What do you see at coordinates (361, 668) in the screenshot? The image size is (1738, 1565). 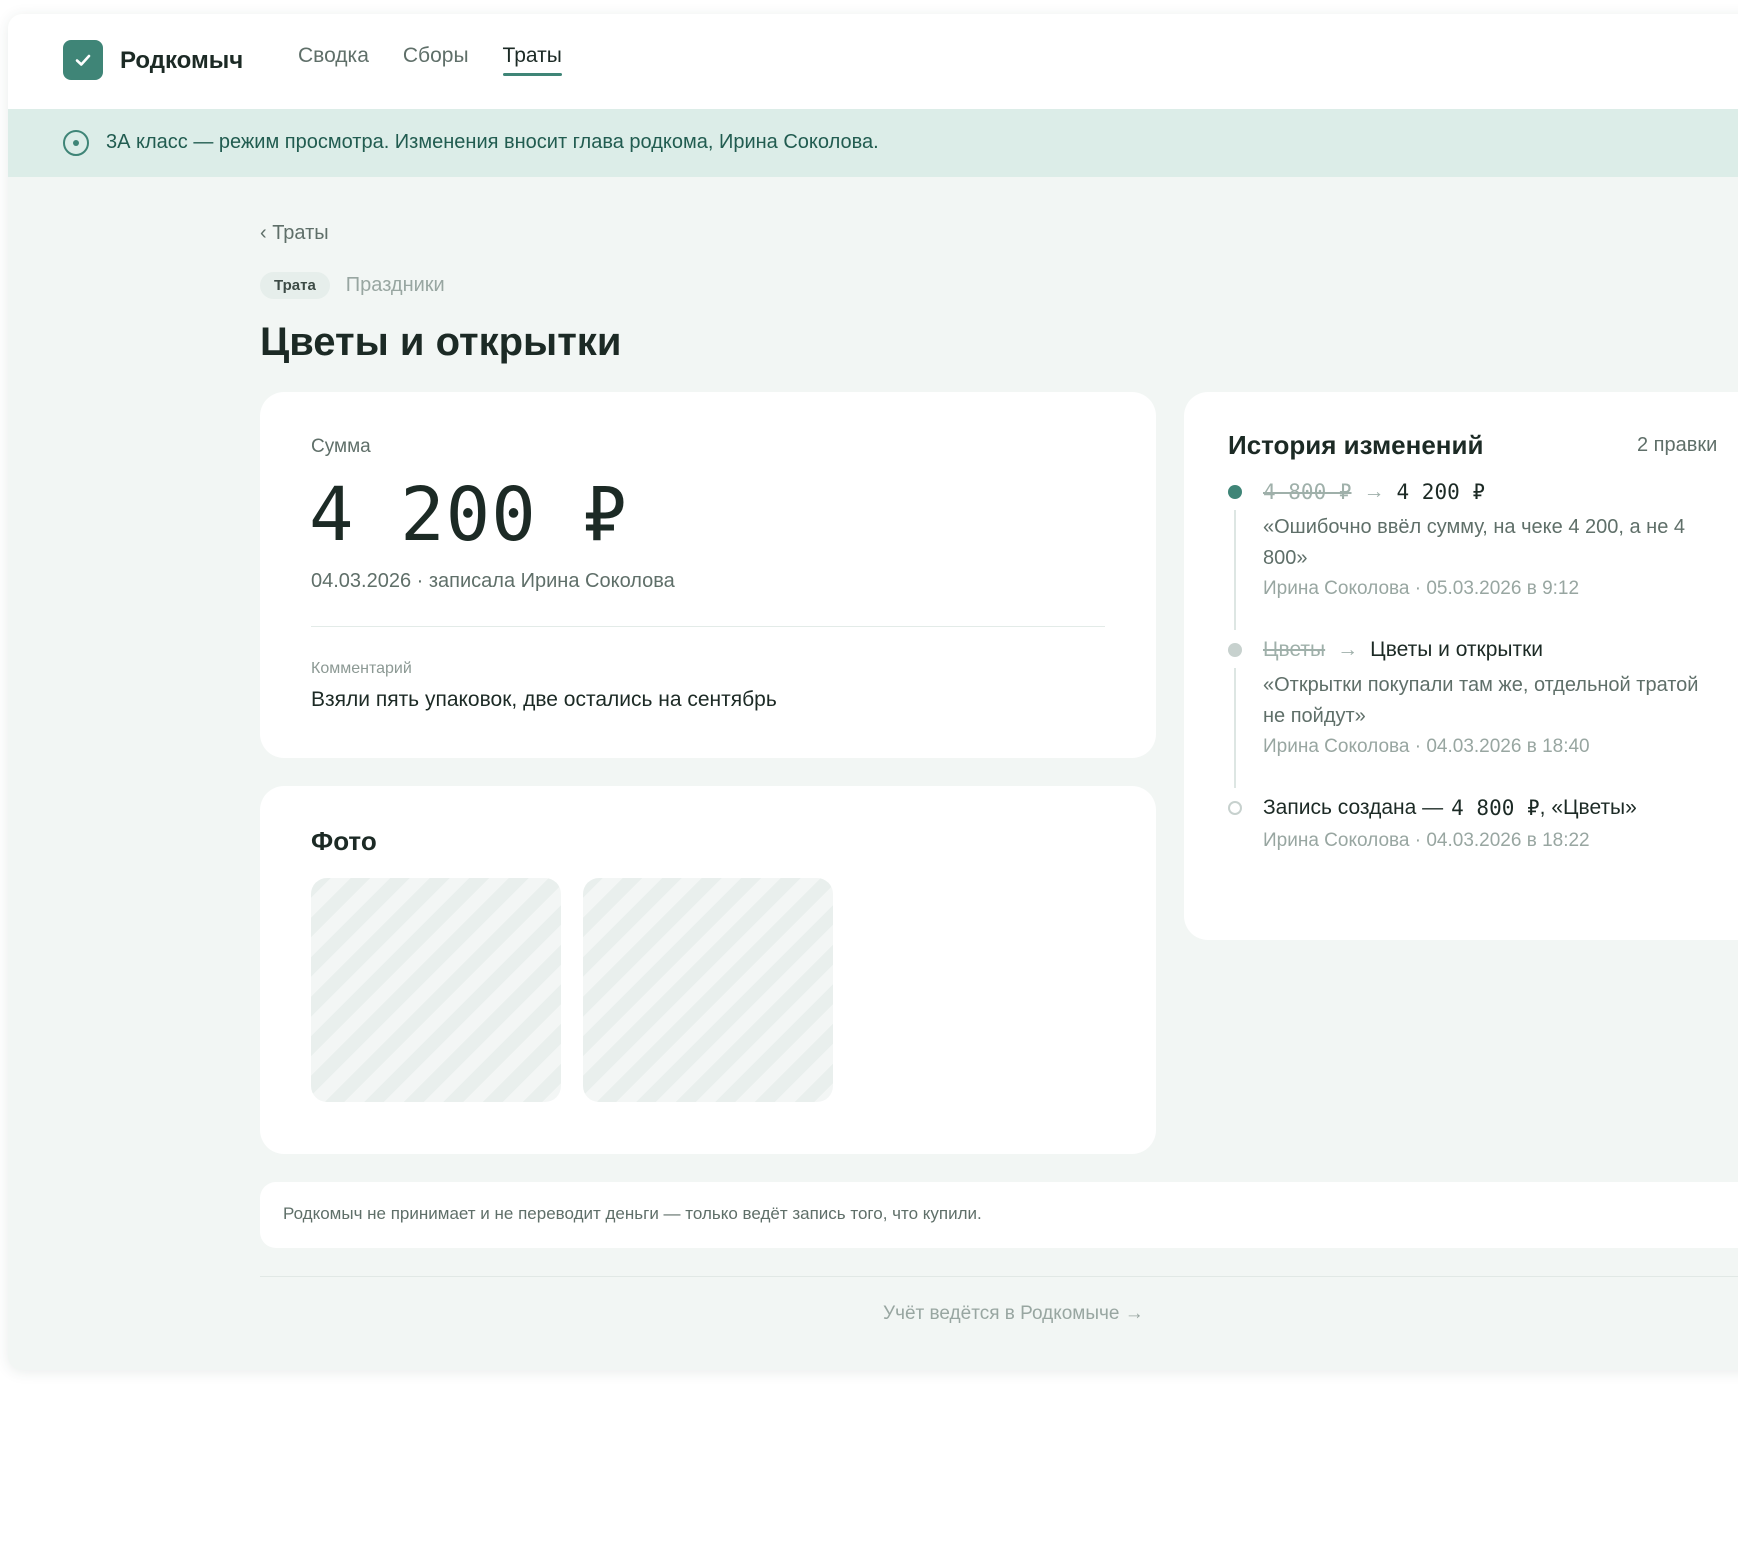 I see `comment-label: Комментарий` at bounding box center [361, 668].